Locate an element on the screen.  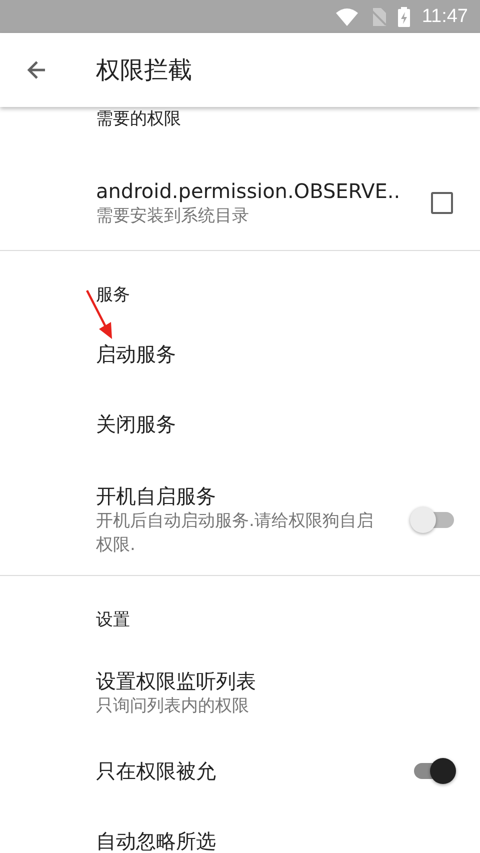
section-header: 设置 is located at coordinates (113, 620).